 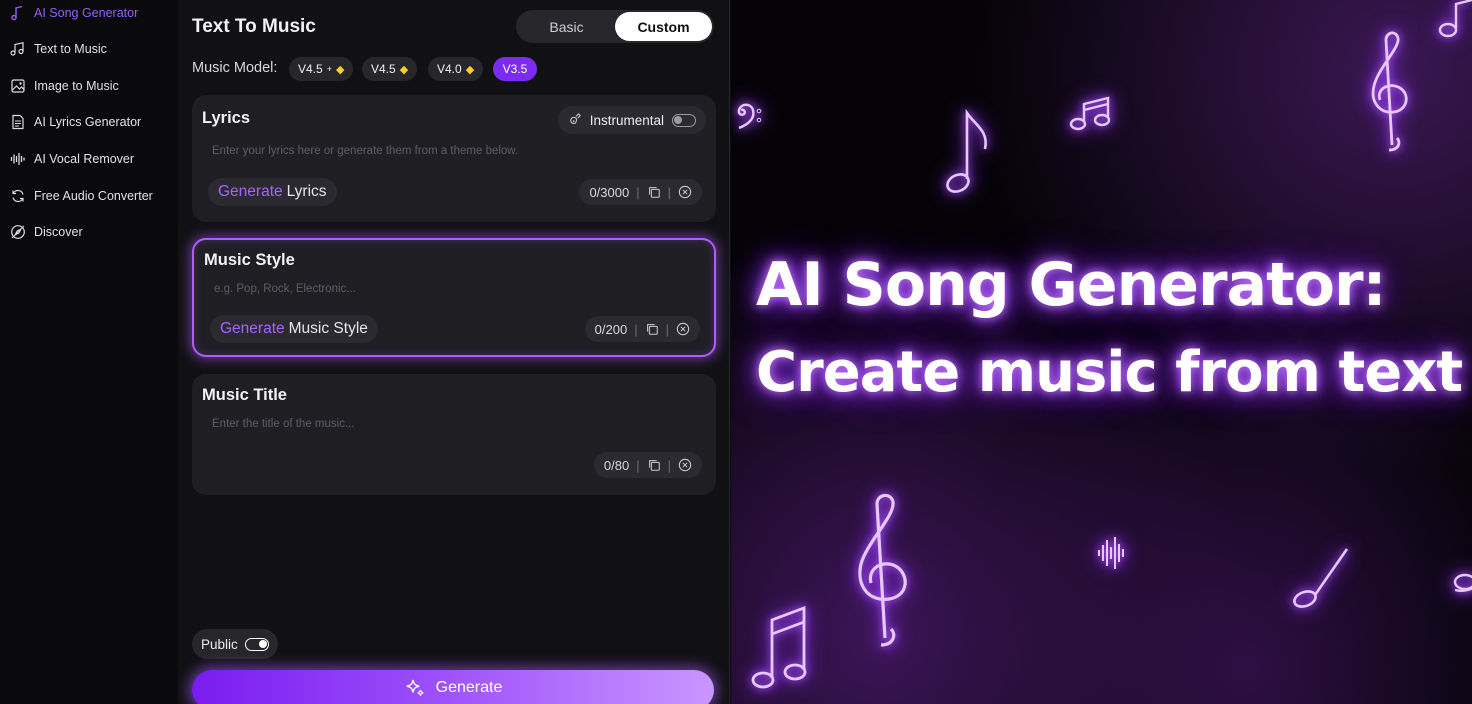 I want to click on generate-lyrics-accent: Generate, so click(x=250, y=191).